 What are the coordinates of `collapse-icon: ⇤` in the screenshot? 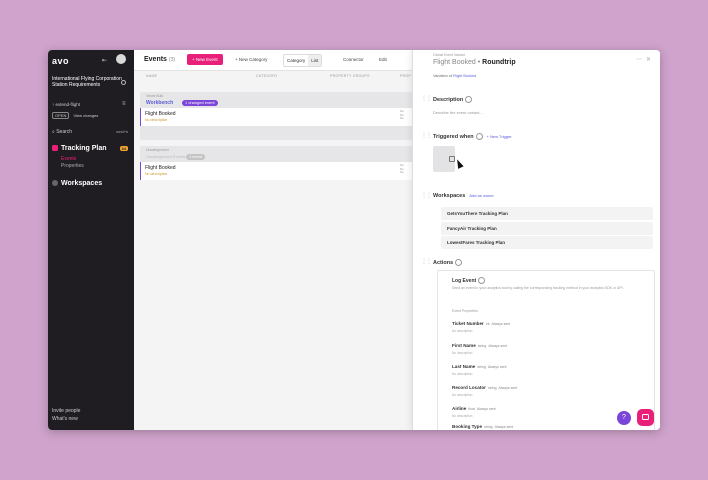 It's located at (104, 60).